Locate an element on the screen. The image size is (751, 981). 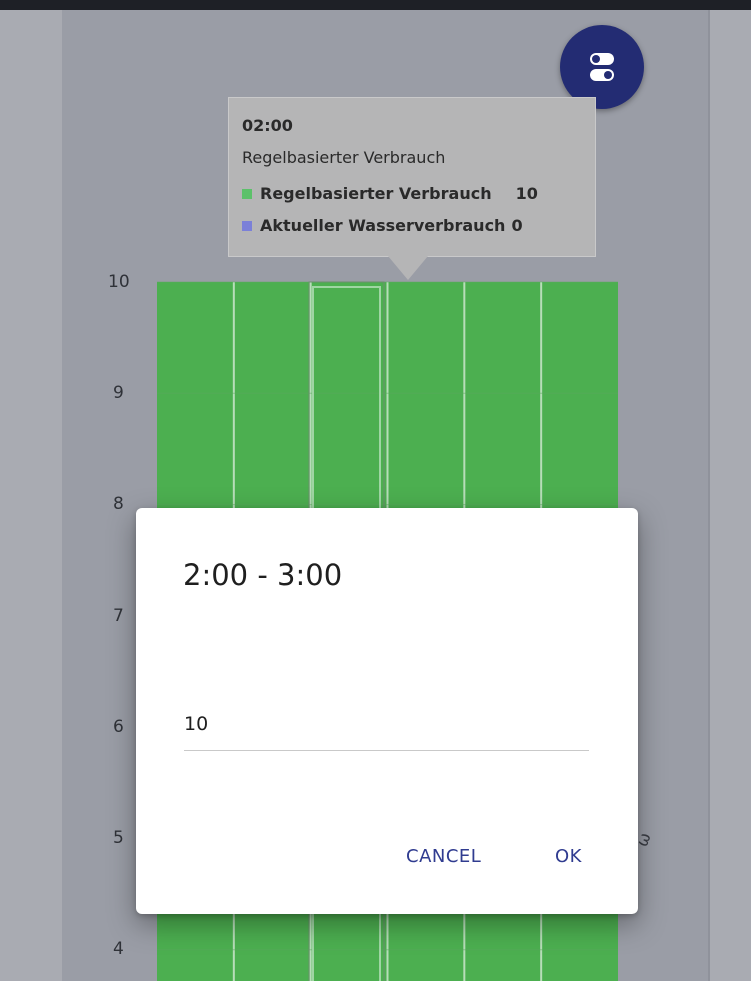
cancel-button: CANCEL is located at coordinates (443, 856).